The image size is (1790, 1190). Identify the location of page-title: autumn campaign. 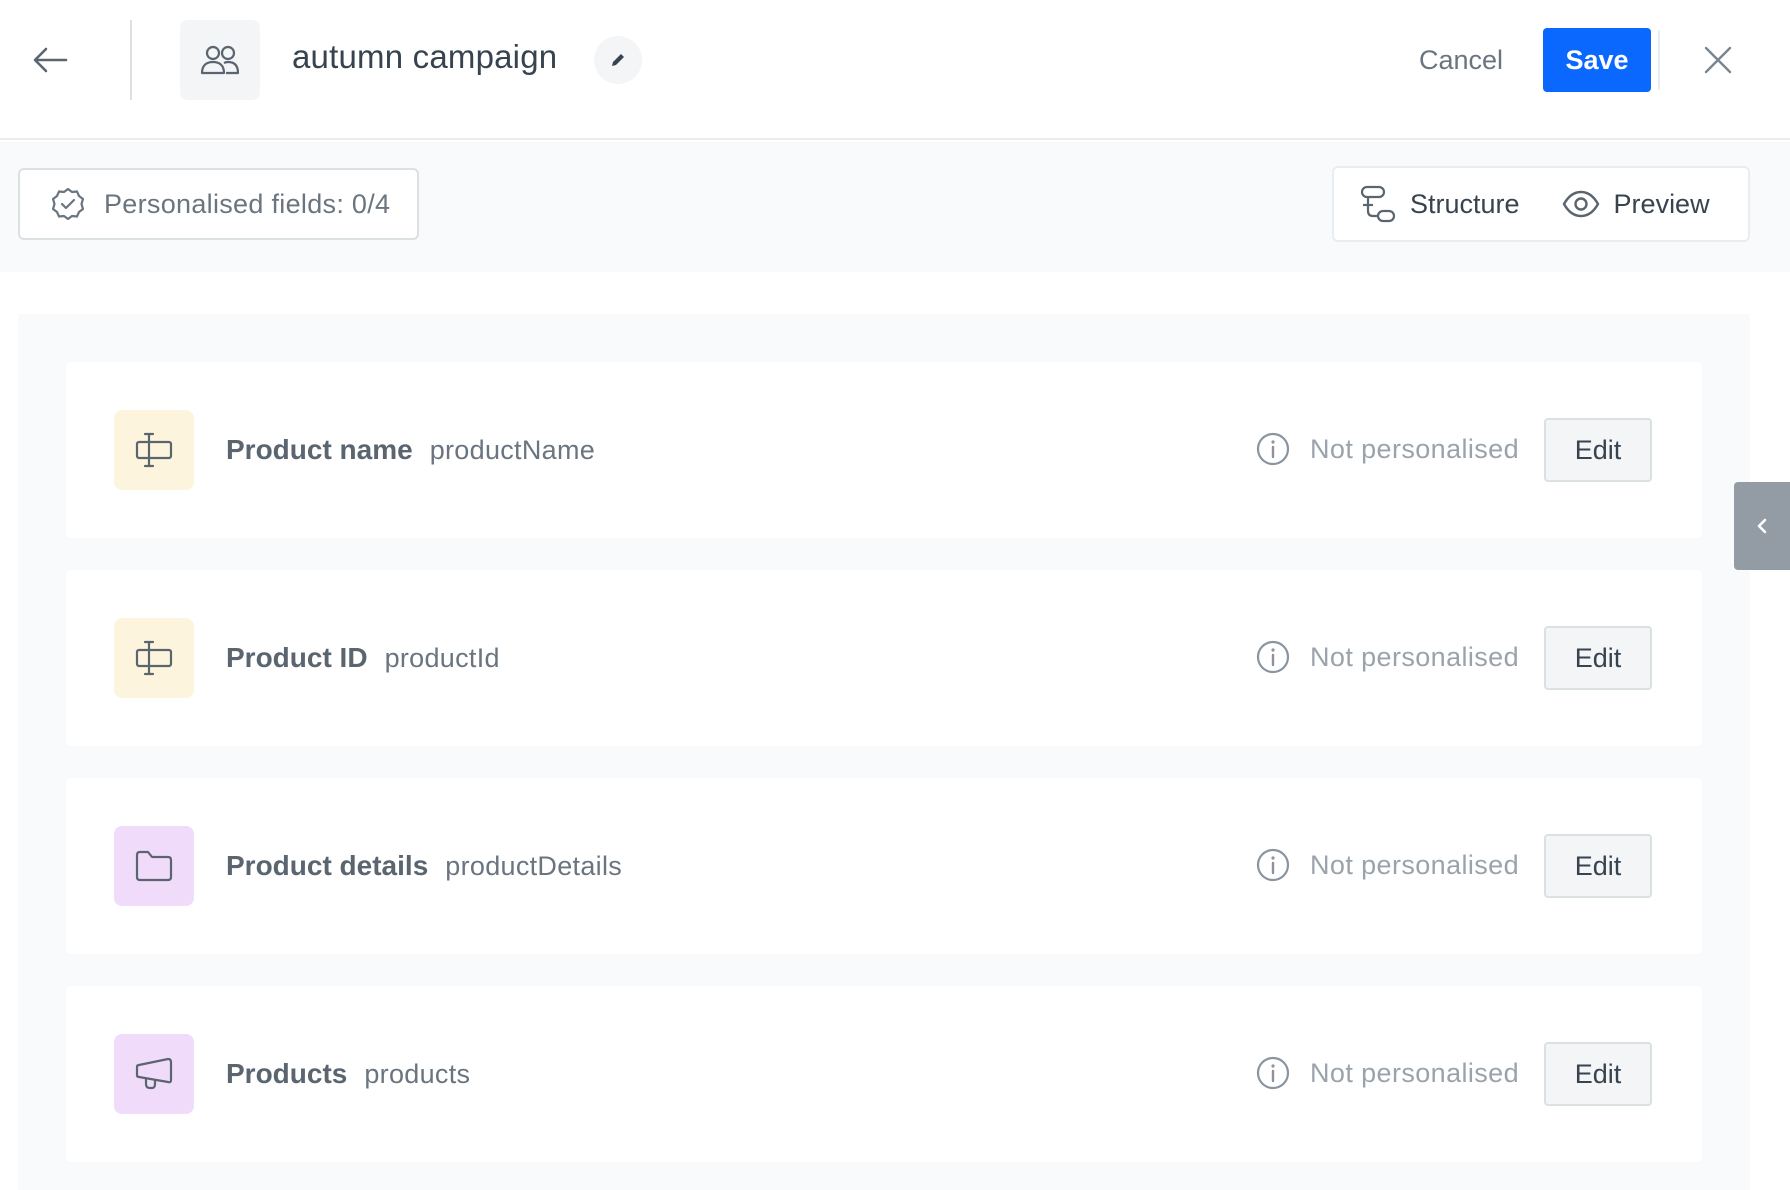
(425, 56).